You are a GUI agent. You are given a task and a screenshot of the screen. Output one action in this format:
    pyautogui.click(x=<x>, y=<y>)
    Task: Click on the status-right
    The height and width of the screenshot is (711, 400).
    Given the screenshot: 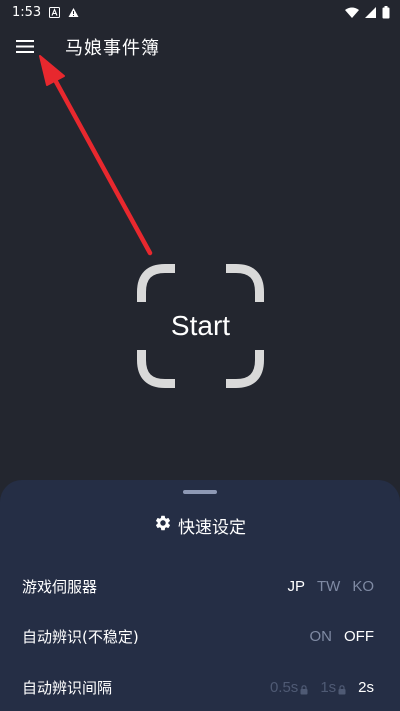 What is the action you would take?
    pyautogui.click(x=367, y=12)
    